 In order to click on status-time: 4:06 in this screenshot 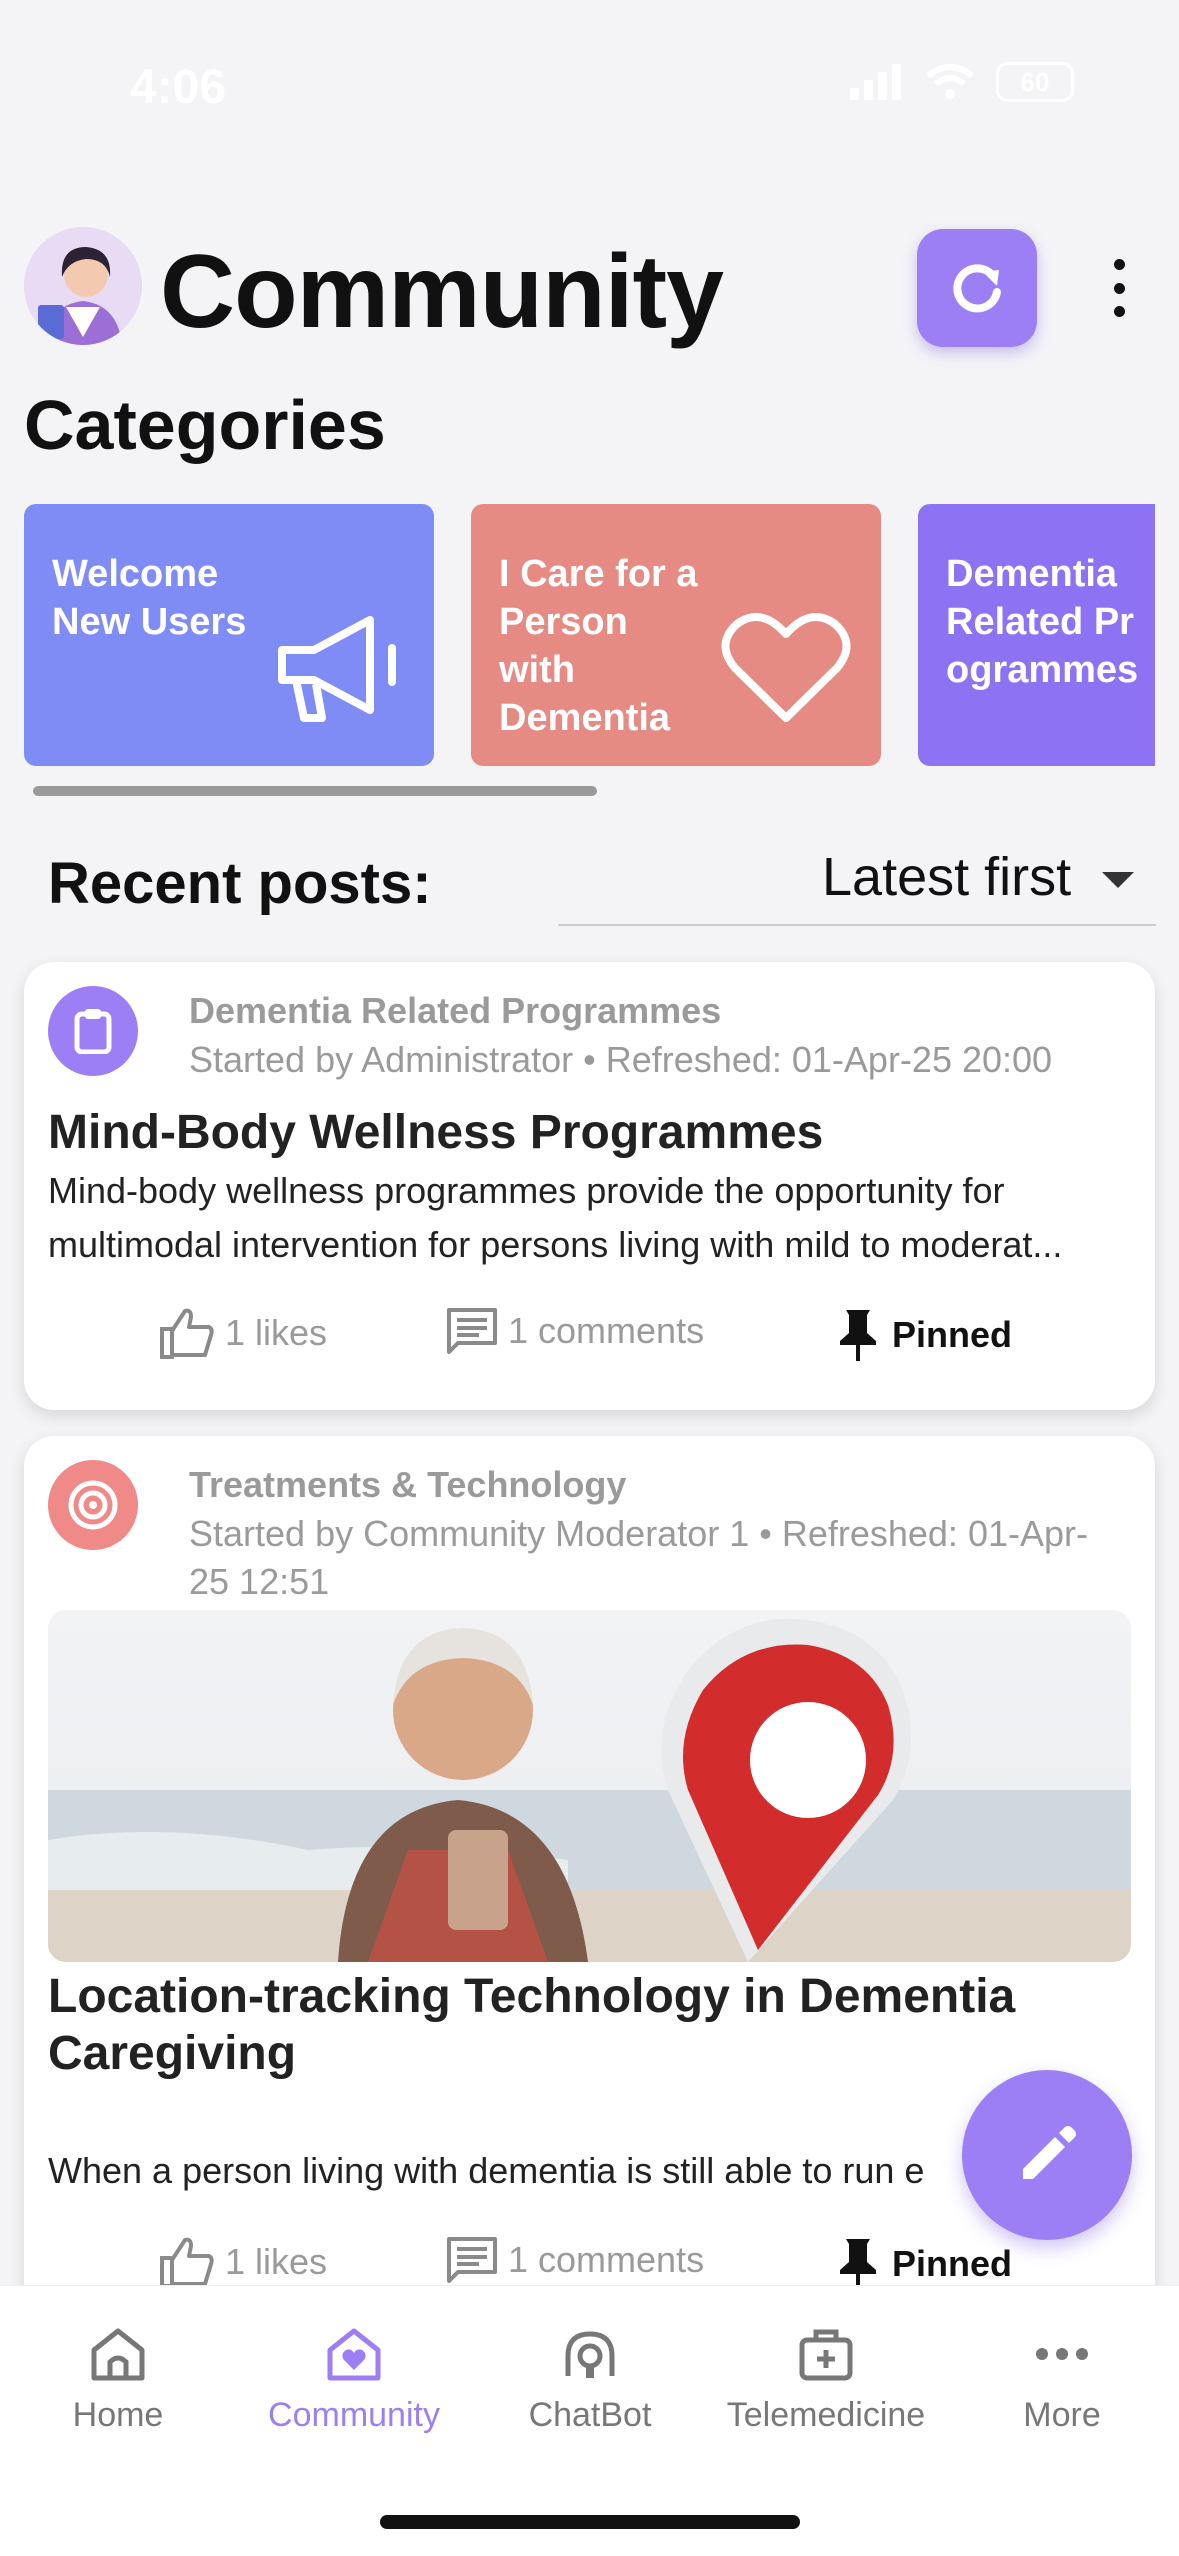, I will do `click(178, 87)`.